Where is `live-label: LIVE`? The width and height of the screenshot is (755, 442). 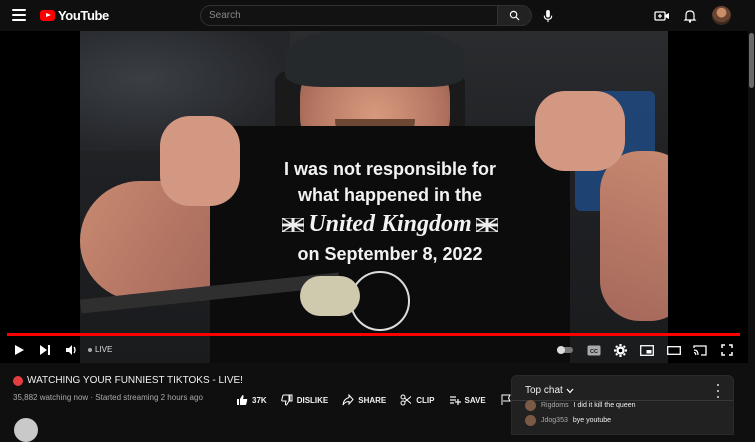
live-label: LIVE is located at coordinates (104, 349).